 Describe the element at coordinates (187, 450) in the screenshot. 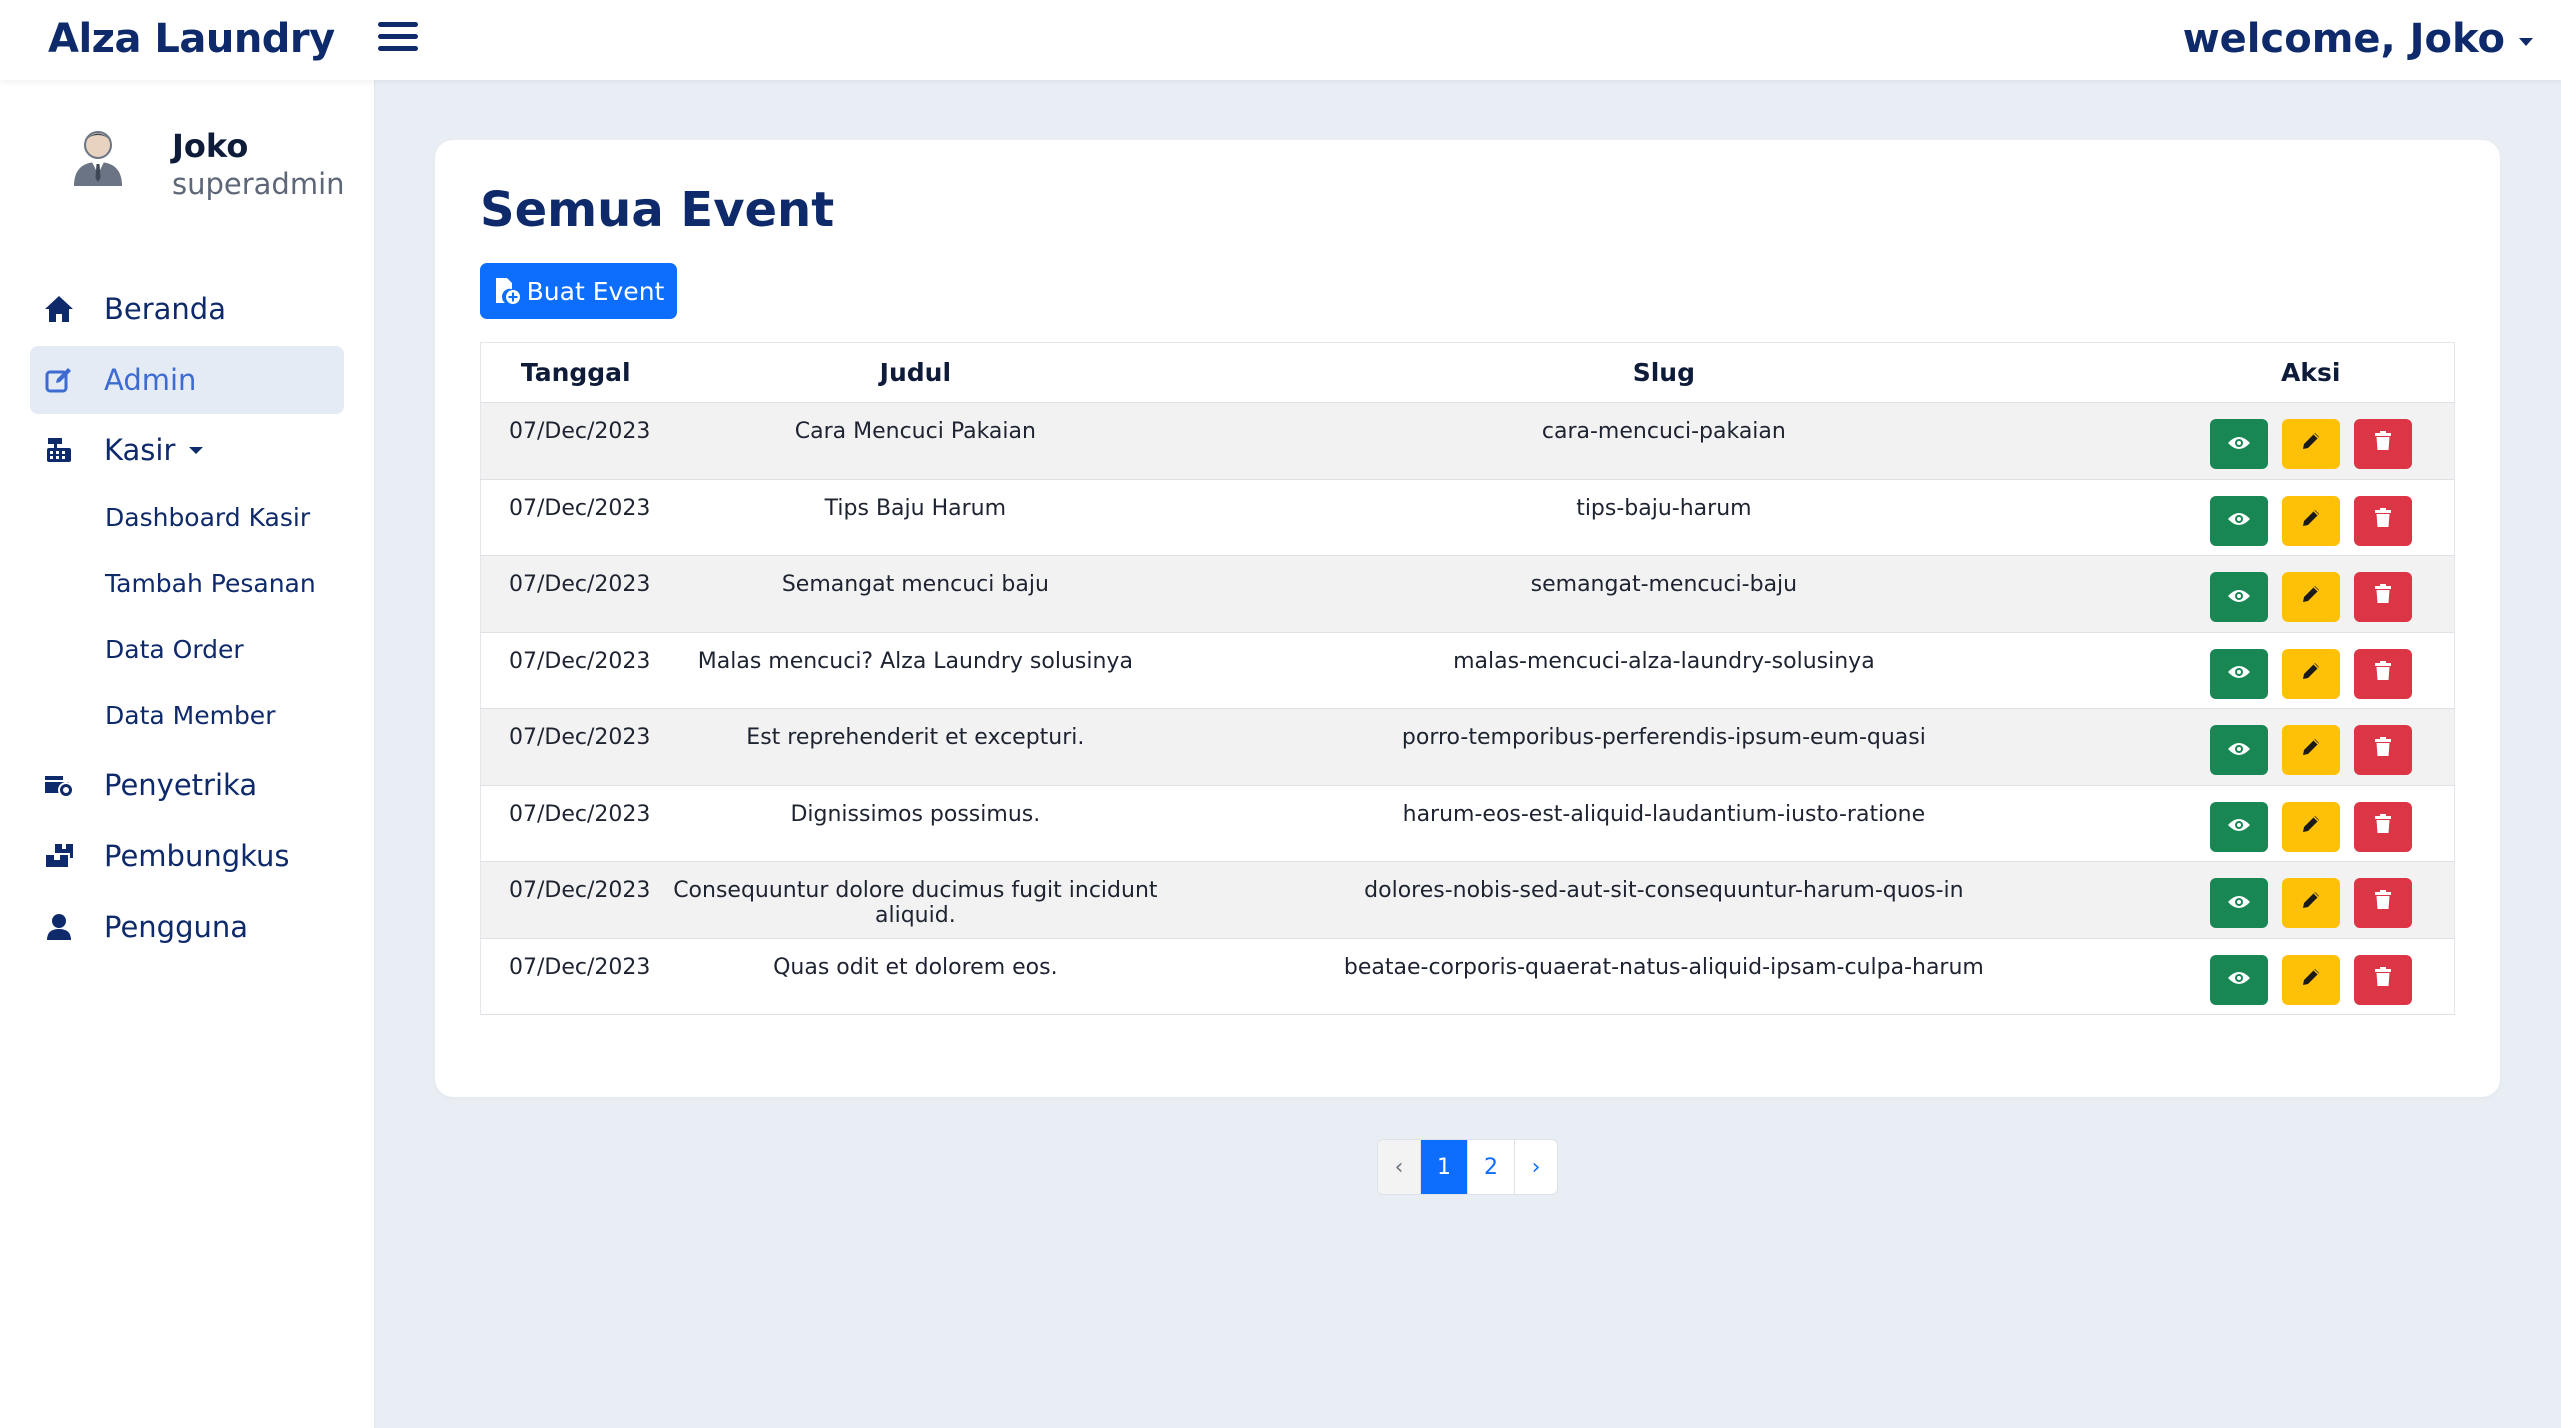

I see `sidebar-item-kasir: Kasir` at that location.